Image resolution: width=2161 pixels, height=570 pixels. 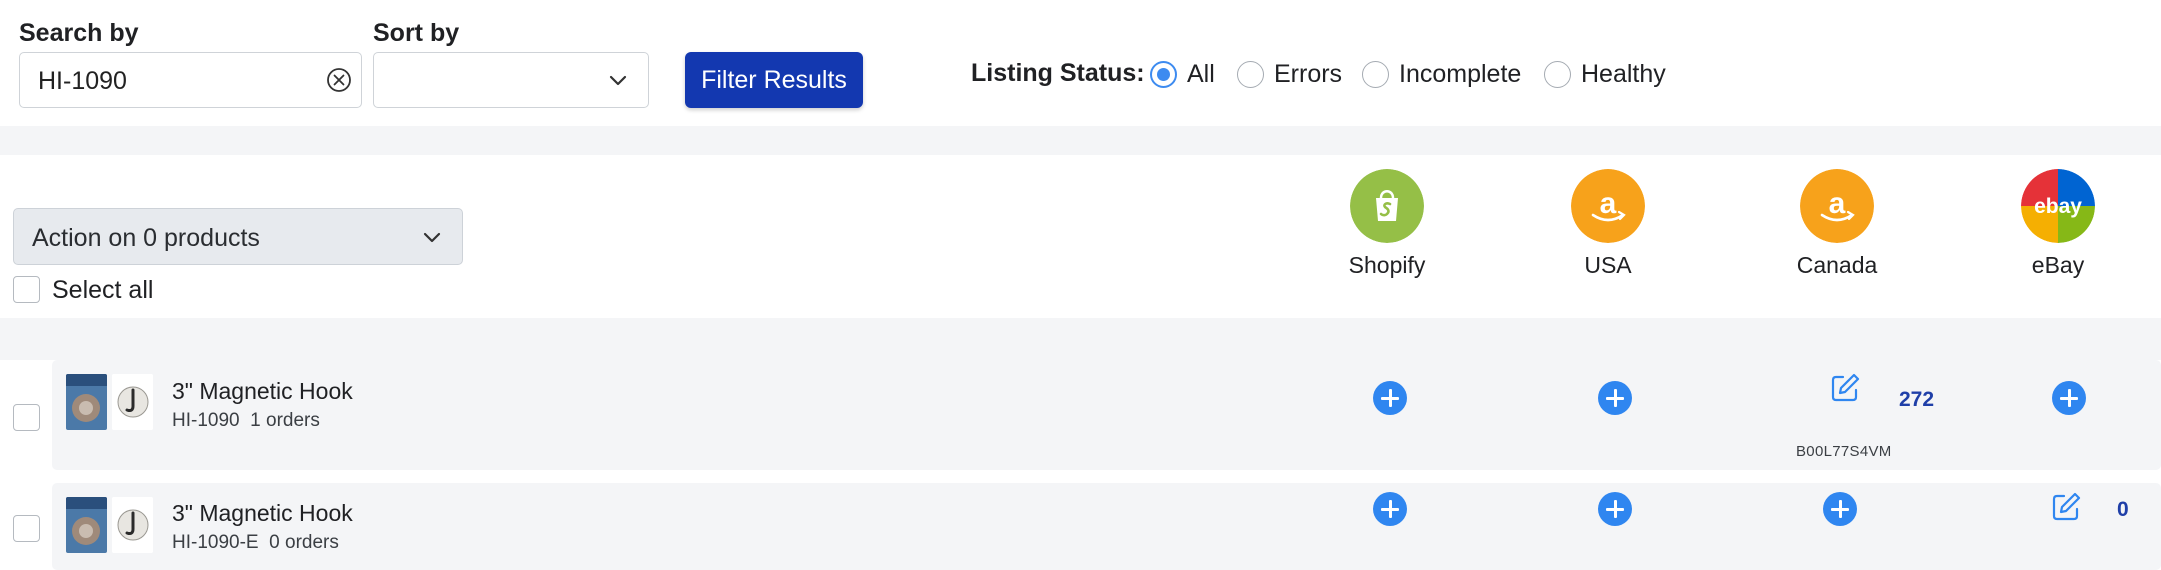 I want to click on status-radio-all: All, so click(x=1182, y=74).